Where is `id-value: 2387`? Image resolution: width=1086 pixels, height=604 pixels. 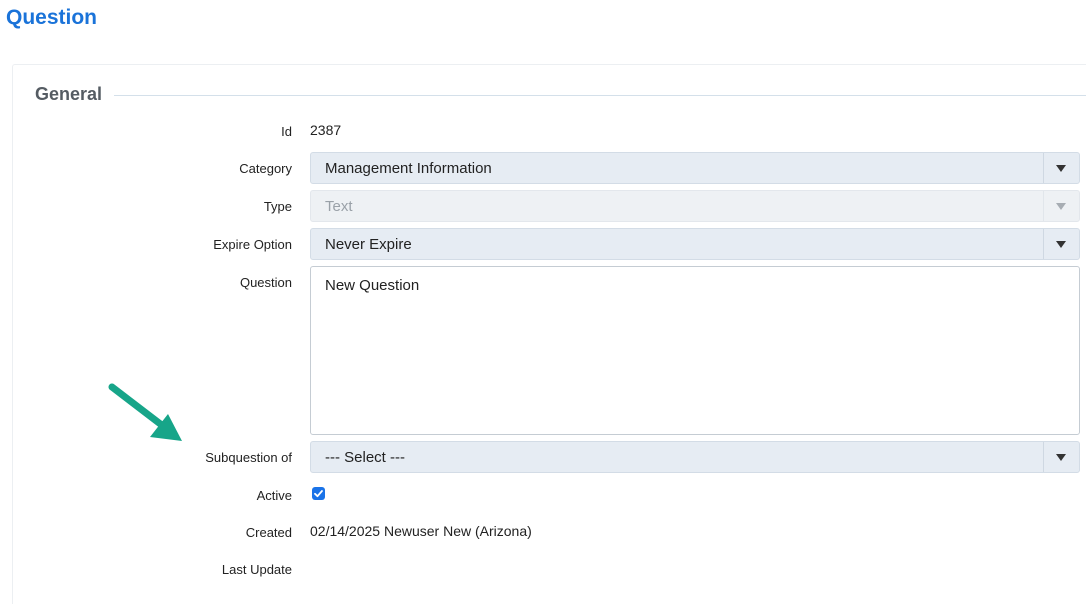 id-value: 2387 is located at coordinates (326, 130).